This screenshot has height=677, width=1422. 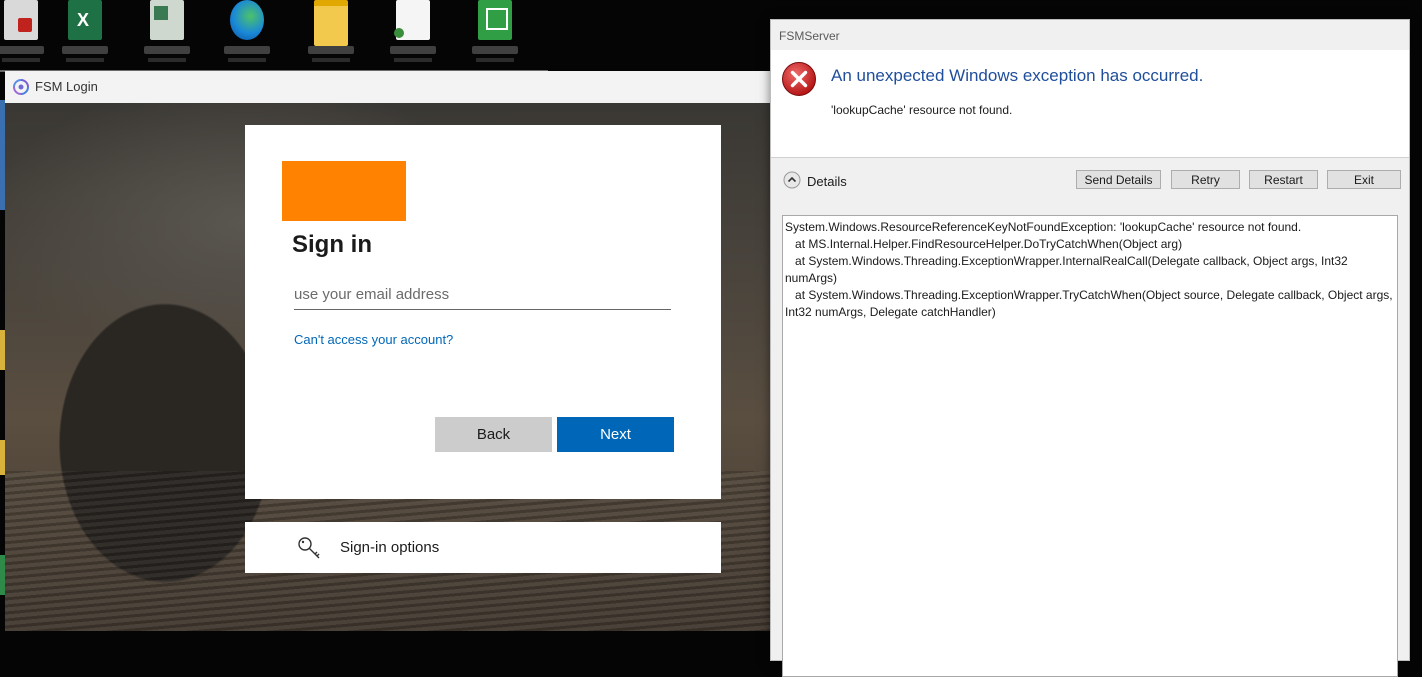 I want to click on document-icon, so click(x=412, y=20).